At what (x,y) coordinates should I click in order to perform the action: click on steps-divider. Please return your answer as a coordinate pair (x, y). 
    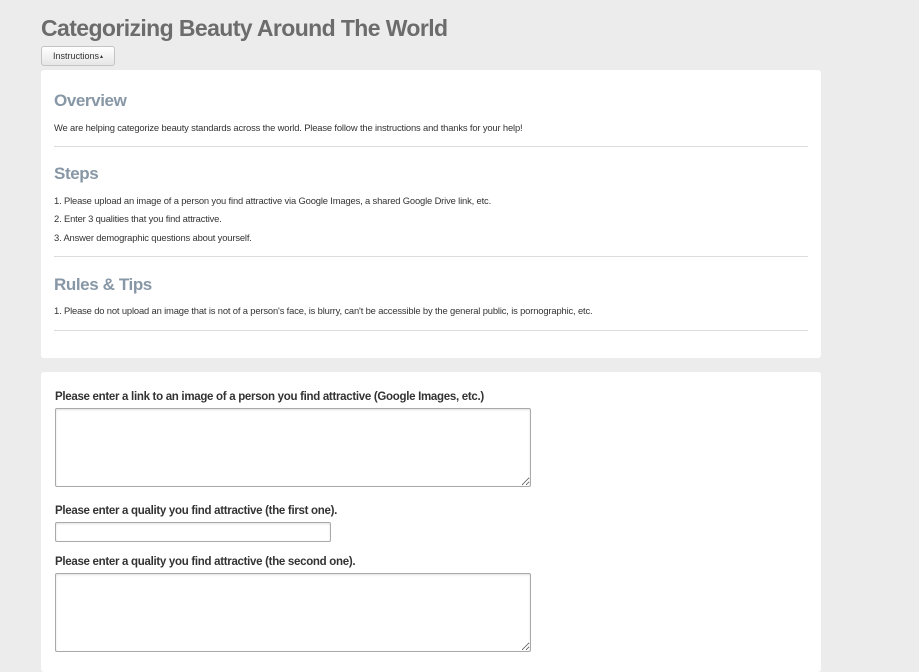
    Looking at the image, I should click on (431, 256).